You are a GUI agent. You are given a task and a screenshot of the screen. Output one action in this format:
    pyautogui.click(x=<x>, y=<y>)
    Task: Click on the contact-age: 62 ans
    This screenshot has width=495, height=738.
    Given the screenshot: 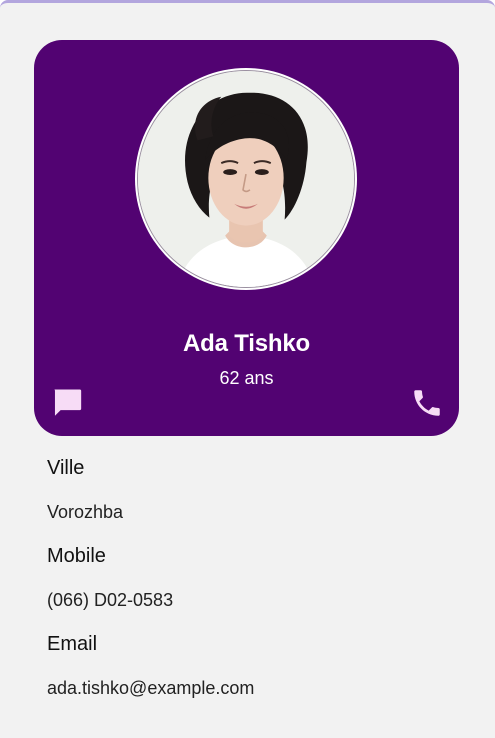 What is the action you would take?
    pyautogui.click(x=246, y=378)
    